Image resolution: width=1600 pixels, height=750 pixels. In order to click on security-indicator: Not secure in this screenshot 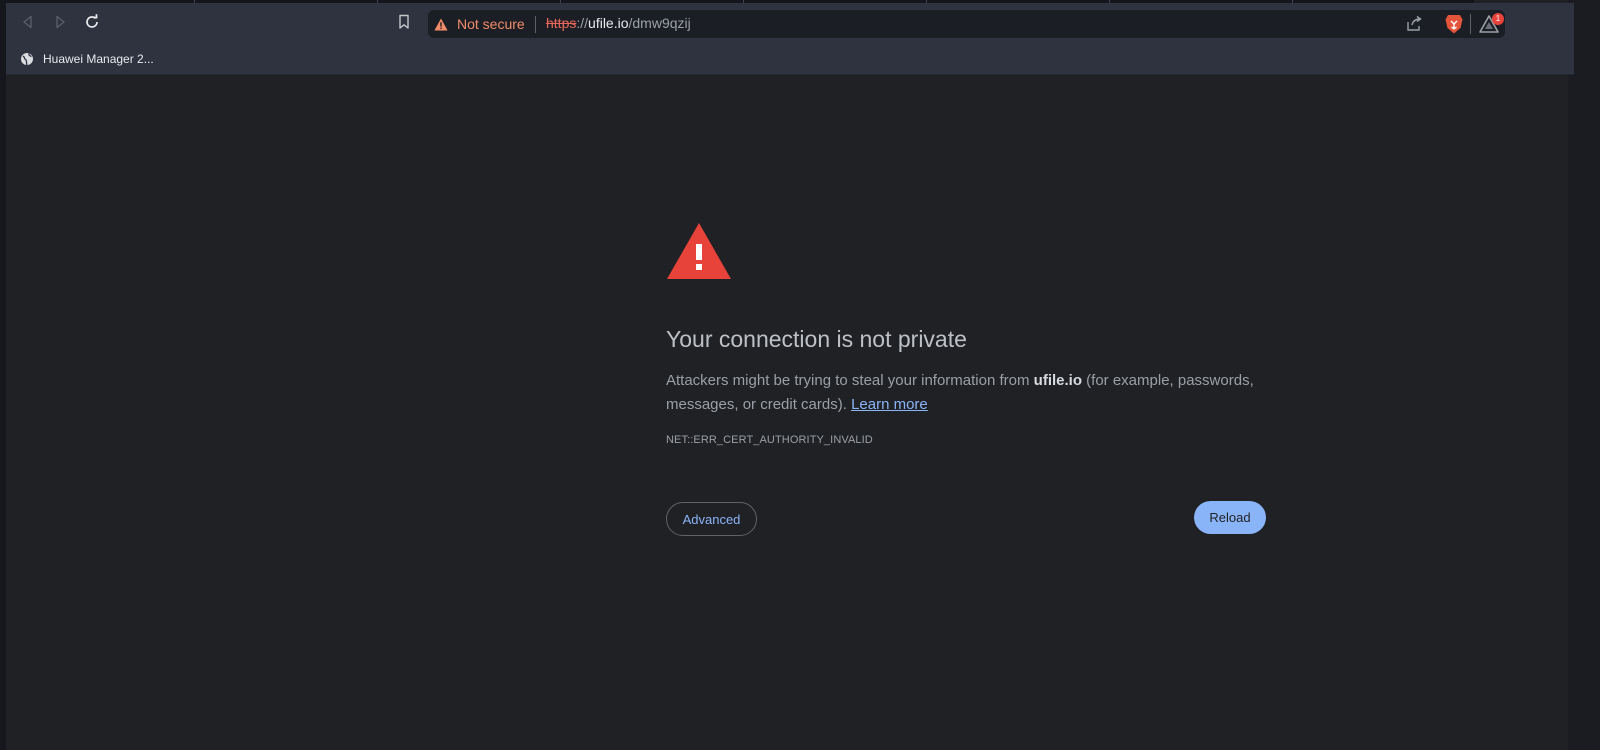, I will do `click(479, 24)`.